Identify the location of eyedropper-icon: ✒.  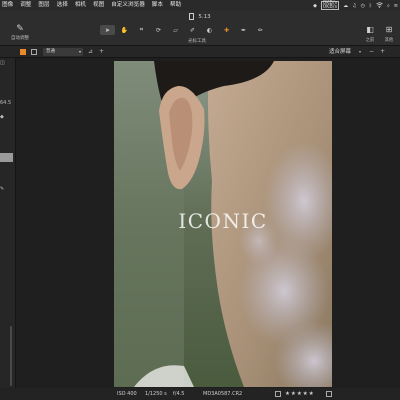
(243, 30).